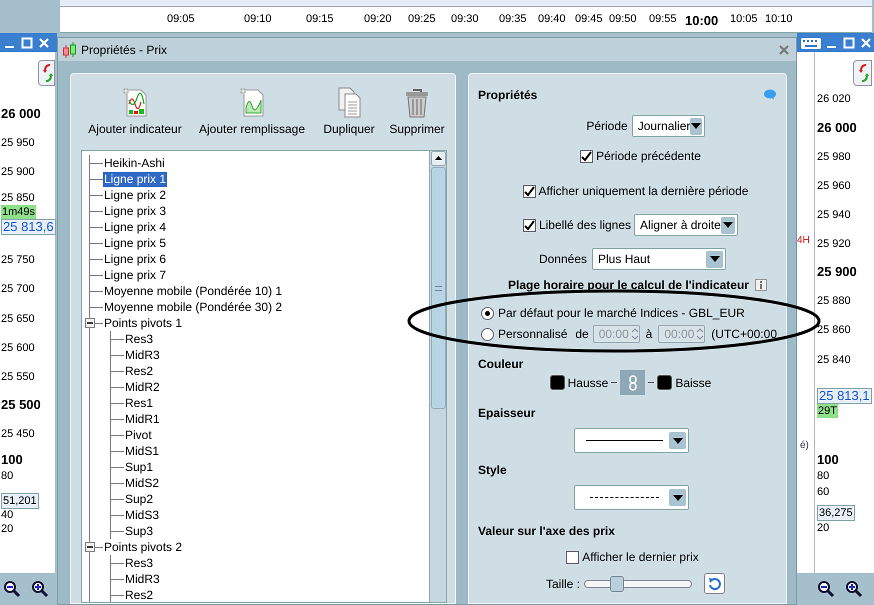 This screenshot has width=874, height=605. I want to click on tree-item: Ligne prix 3, so click(135, 211).